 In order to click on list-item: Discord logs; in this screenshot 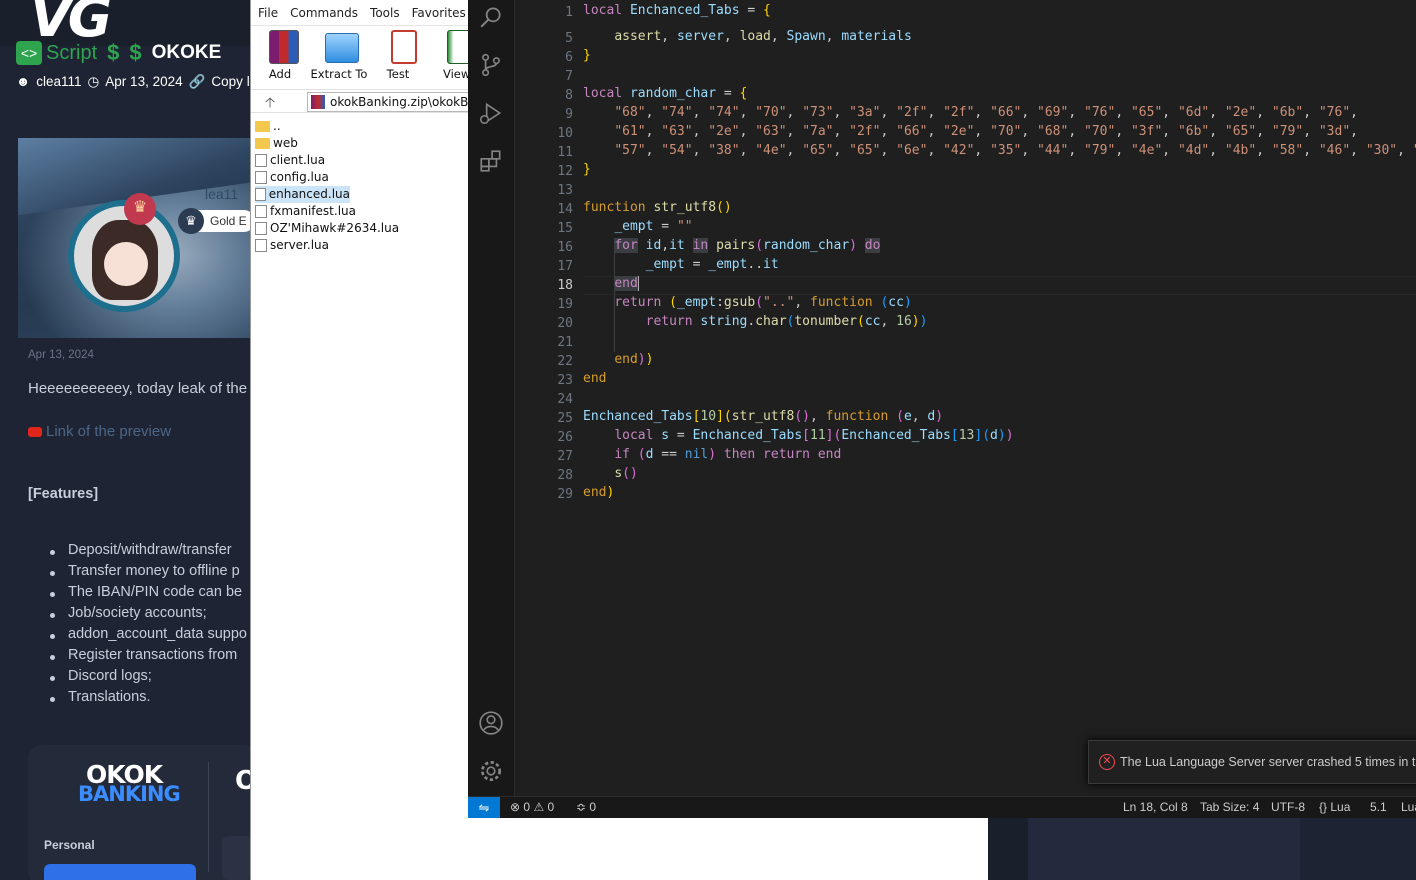, I will do `click(147, 678)`.